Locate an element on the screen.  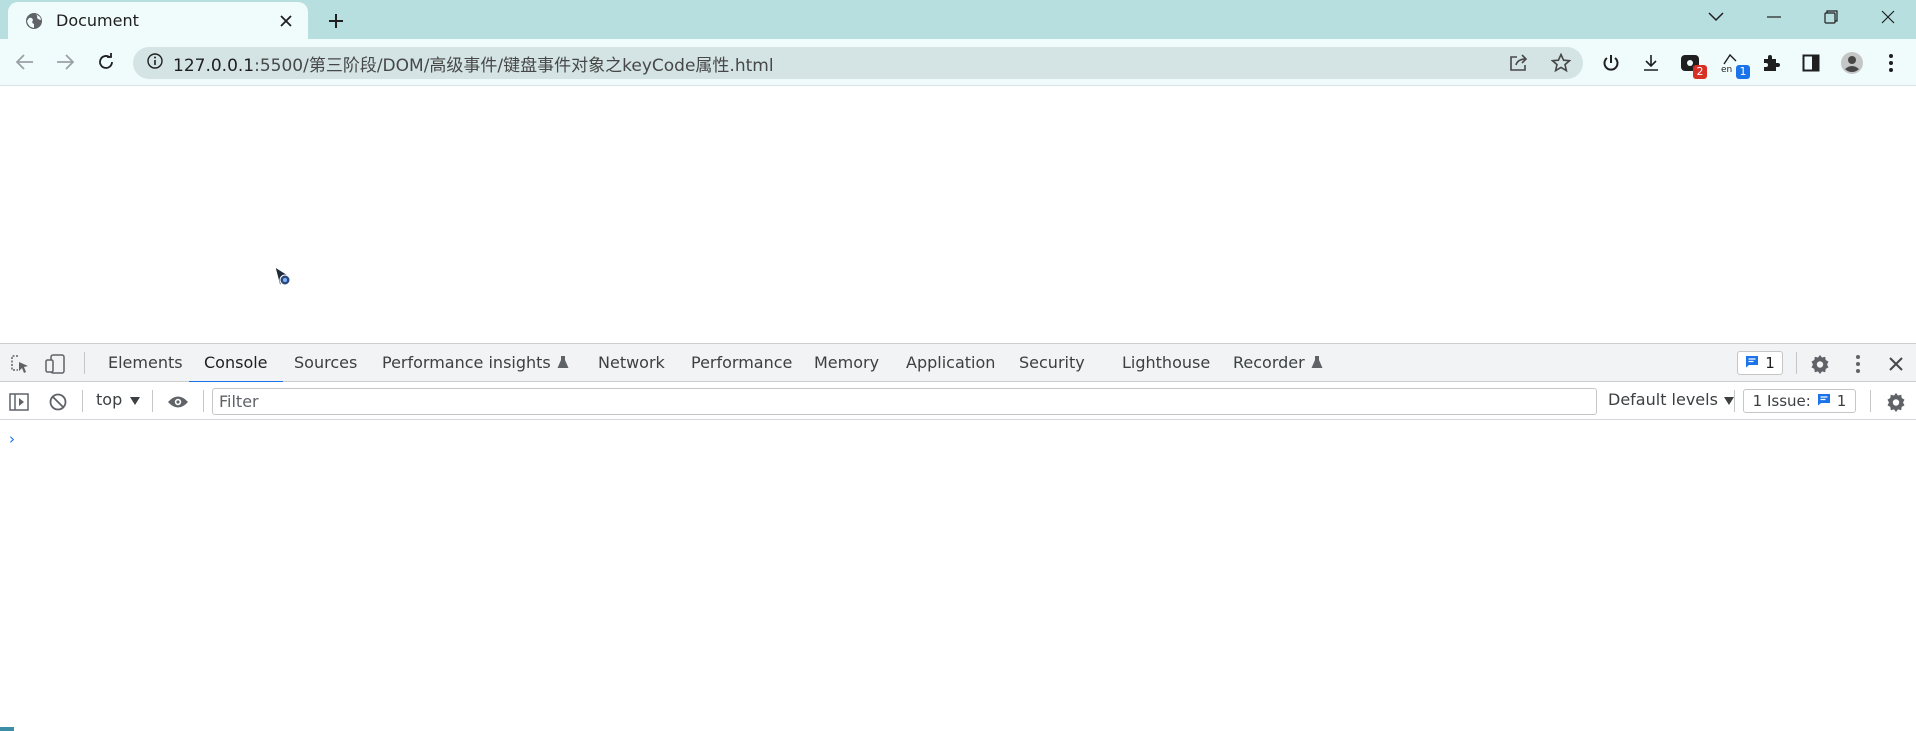
star-icon is located at coordinates (1561, 63).